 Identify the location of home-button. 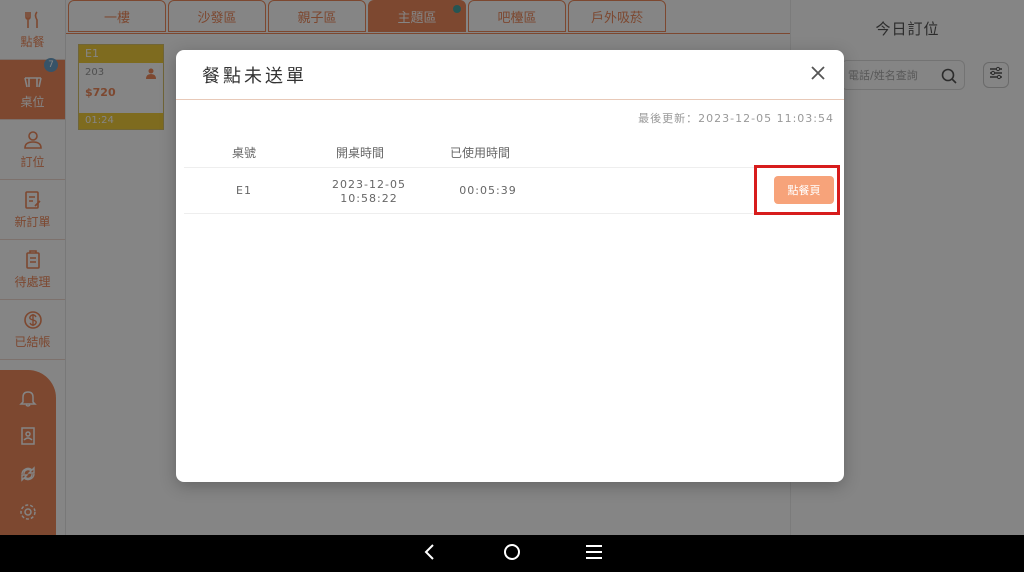
(512, 554).